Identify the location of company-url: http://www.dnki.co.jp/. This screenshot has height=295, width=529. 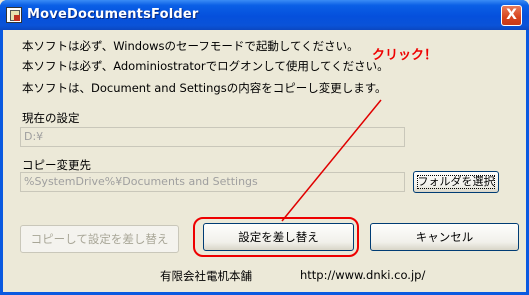
(362, 275).